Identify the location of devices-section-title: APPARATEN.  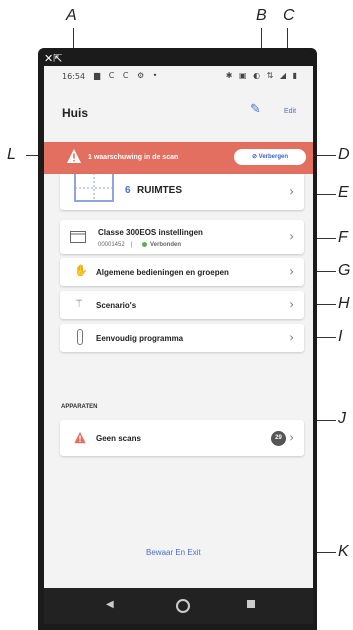
(79, 407).